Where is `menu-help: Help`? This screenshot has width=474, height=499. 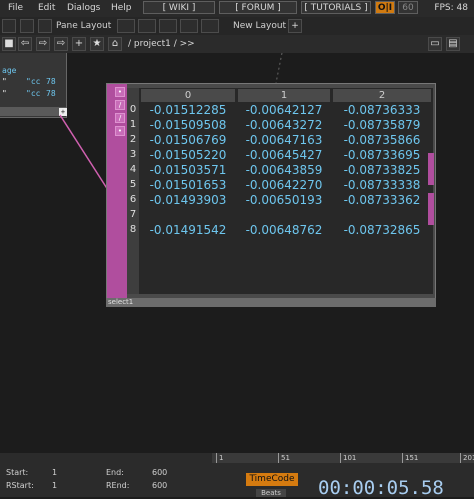 menu-help: Help is located at coordinates (121, 8).